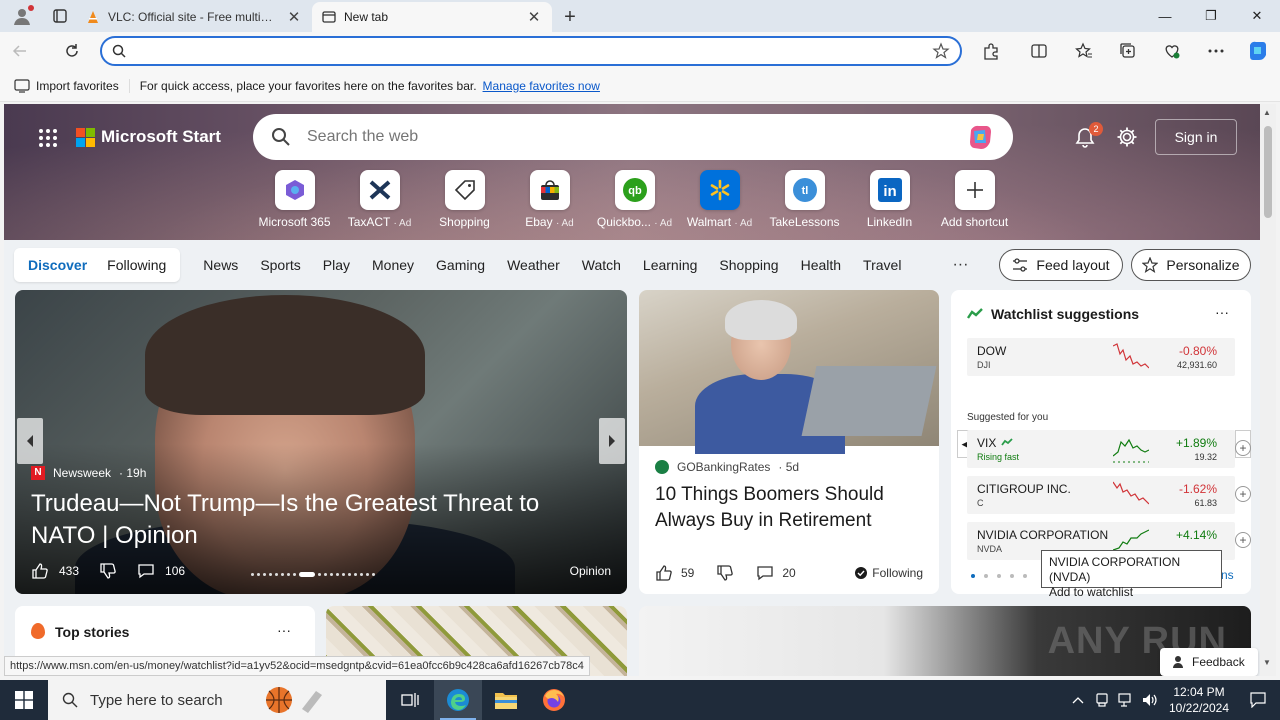 The image size is (1280, 720). What do you see at coordinates (1165, 16) in the screenshot?
I see `minimize-button: —` at bounding box center [1165, 16].